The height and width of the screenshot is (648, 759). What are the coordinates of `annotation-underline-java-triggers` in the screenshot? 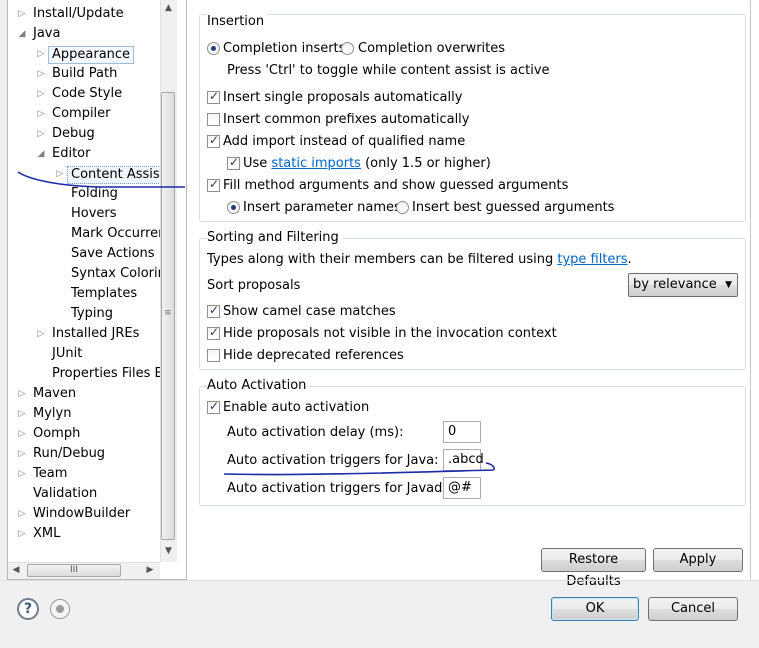 It's located at (359, 469).